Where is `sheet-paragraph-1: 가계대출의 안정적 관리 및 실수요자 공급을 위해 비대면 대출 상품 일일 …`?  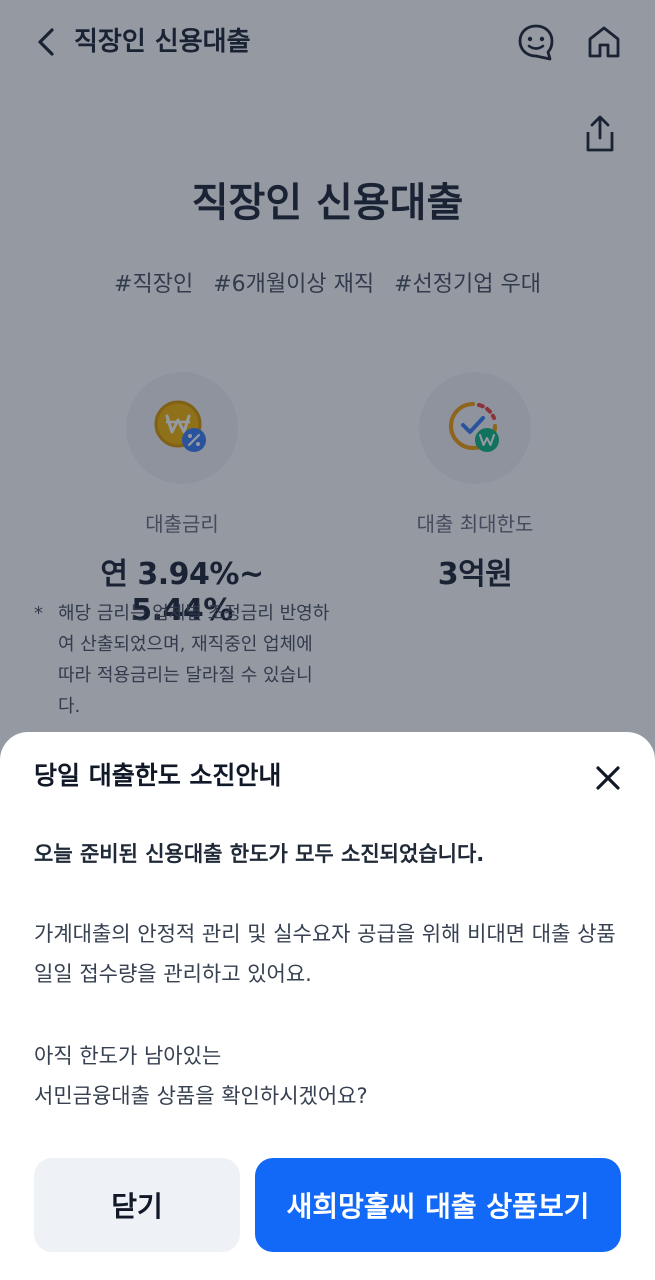
sheet-paragraph-1: 가계대출의 안정적 관리 및 실수요자 공급을 위해 비대면 대출 상품 일일 … is located at coordinates (325, 954).